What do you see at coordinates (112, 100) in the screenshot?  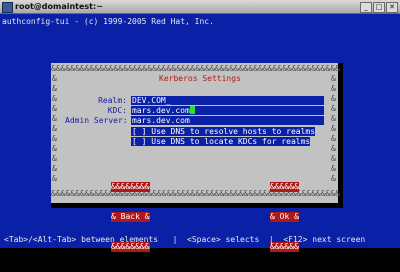 I see `realm-label: Realm:` at bounding box center [112, 100].